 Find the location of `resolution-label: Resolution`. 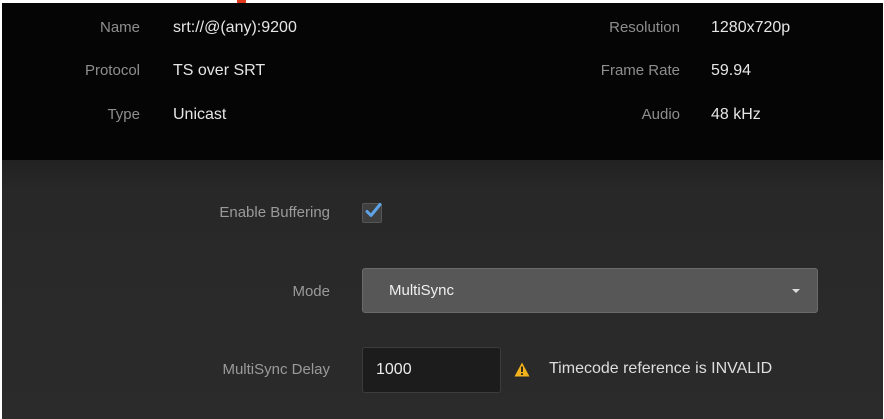

resolution-label: Resolution is located at coordinates (644, 27).